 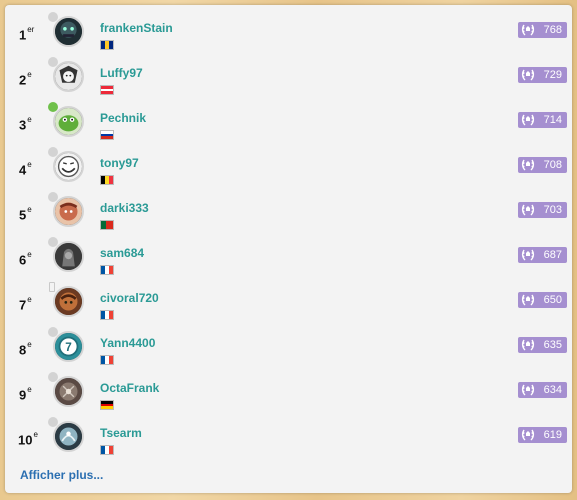 What do you see at coordinates (542, 165) in the screenshot?
I see `elo-badge: 708` at bounding box center [542, 165].